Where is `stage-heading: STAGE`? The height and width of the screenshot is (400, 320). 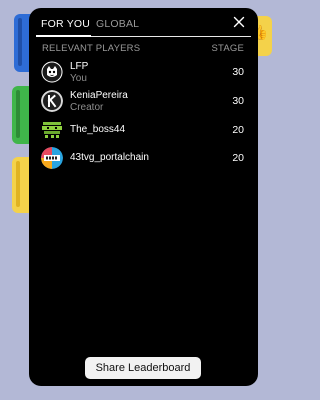
stage-heading: STAGE is located at coordinates (227, 48).